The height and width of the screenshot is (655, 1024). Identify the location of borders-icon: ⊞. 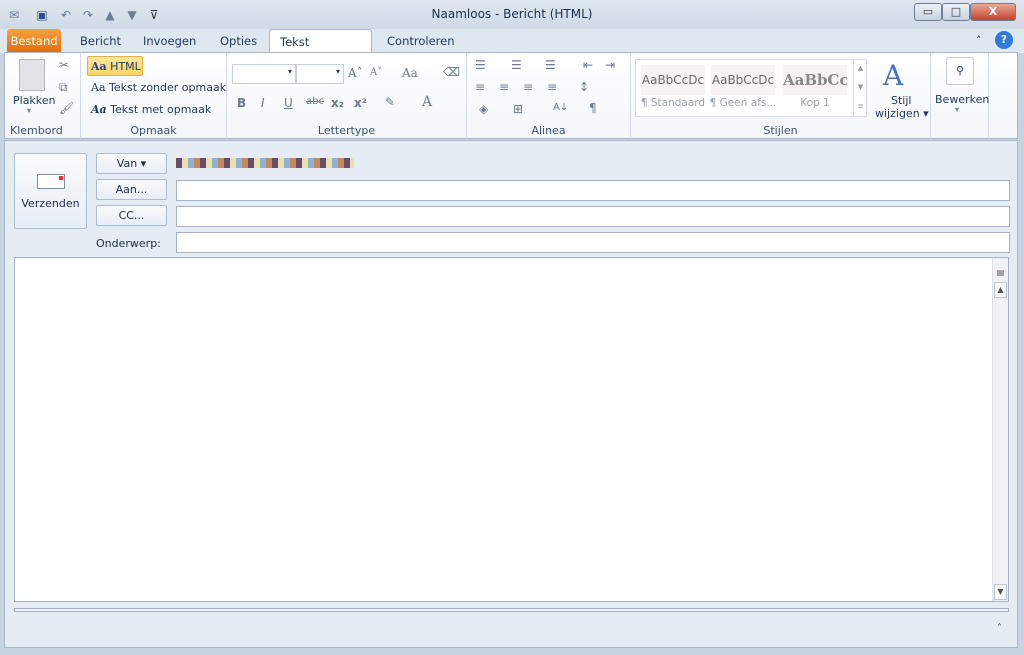
(518, 109).